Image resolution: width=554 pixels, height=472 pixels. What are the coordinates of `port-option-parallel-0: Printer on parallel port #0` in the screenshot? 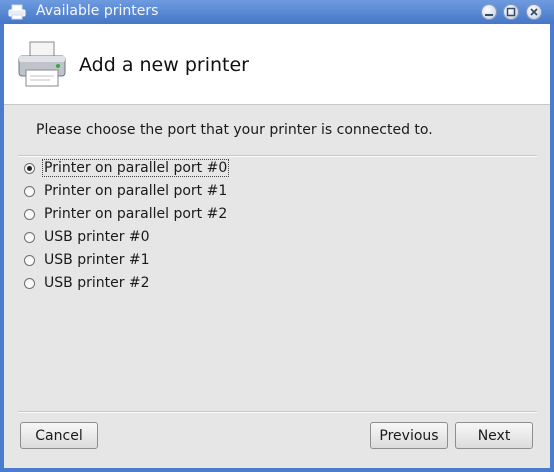 It's located at (127, 168).